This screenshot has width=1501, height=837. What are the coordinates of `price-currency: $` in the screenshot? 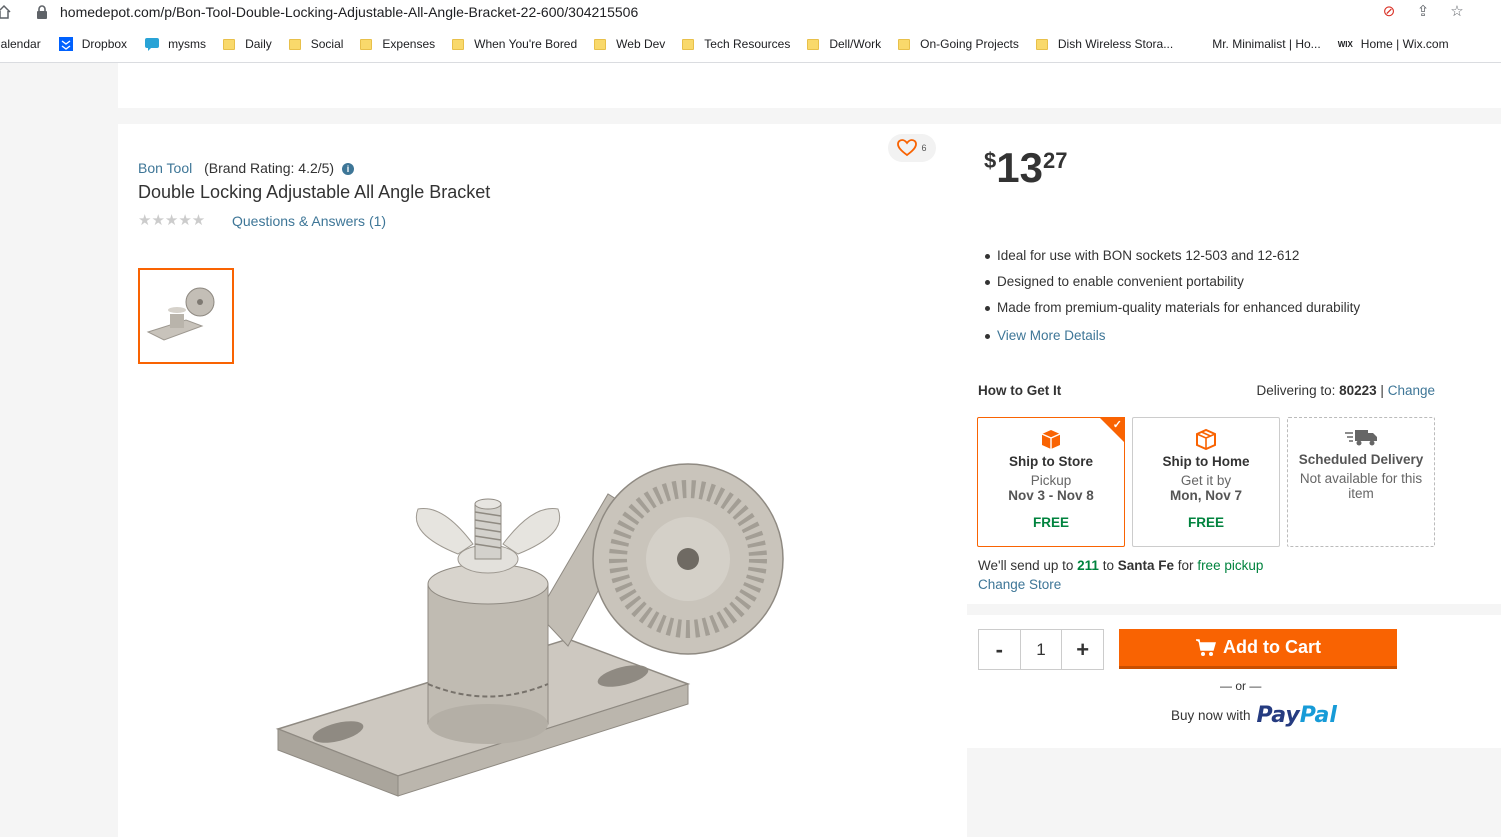 It's located at (990, 160).